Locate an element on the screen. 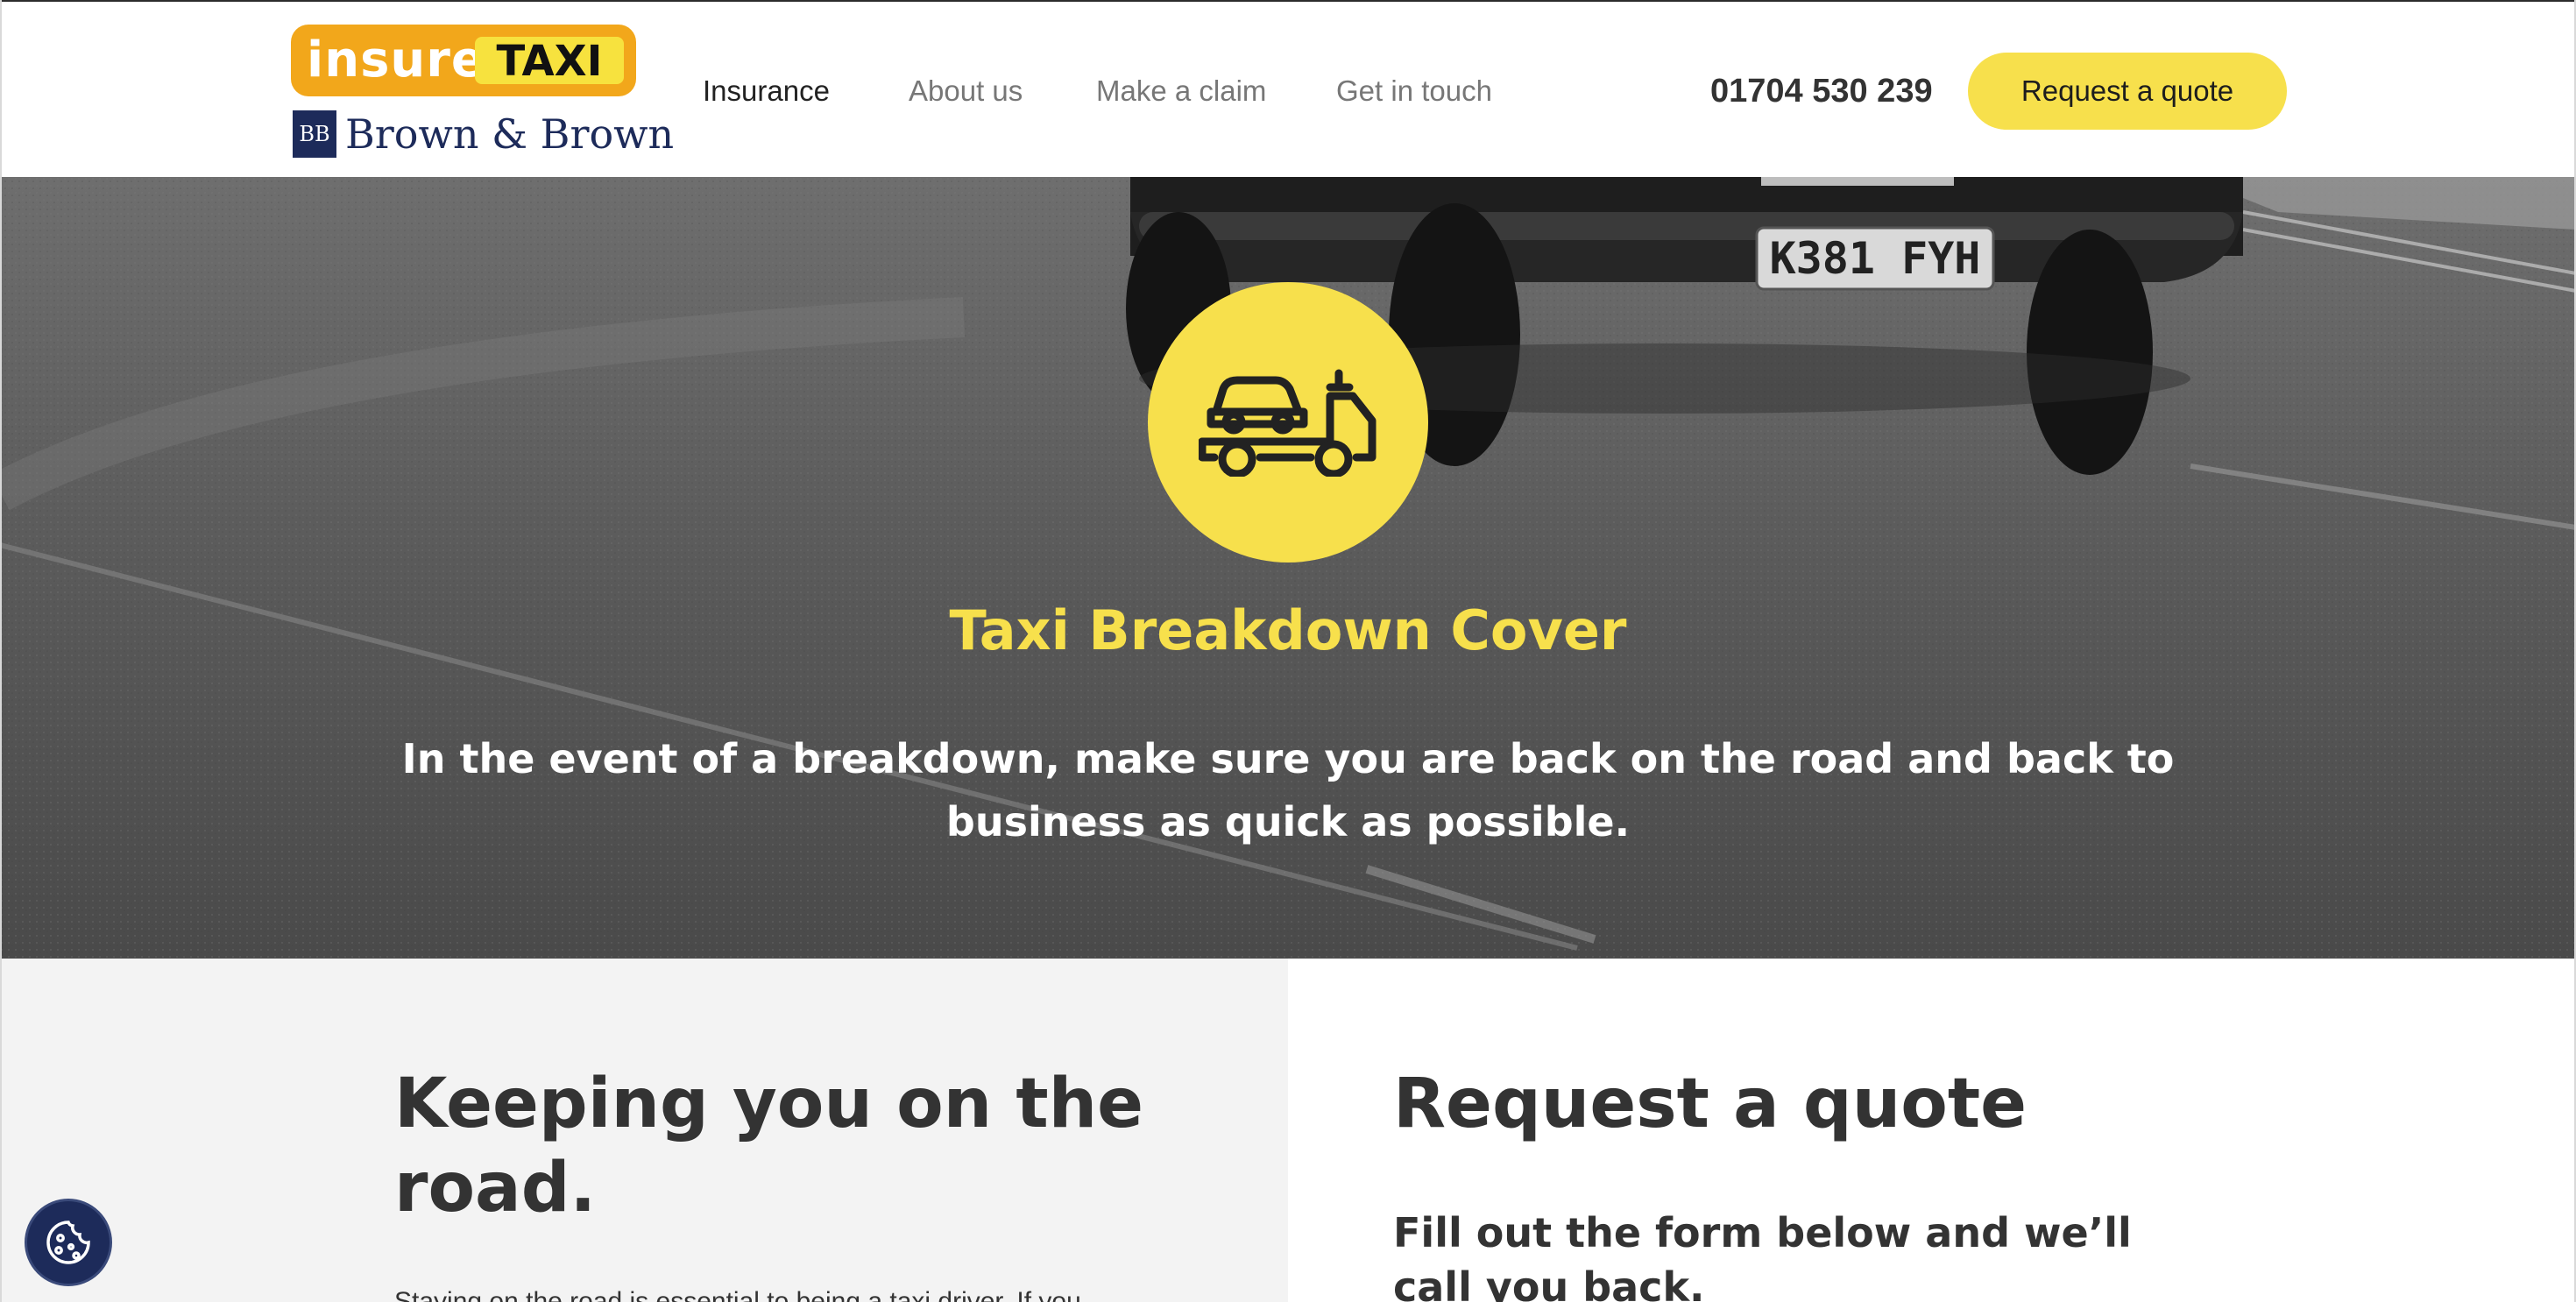  breakdown-icon-badge is located at coordinates (1288, 422).